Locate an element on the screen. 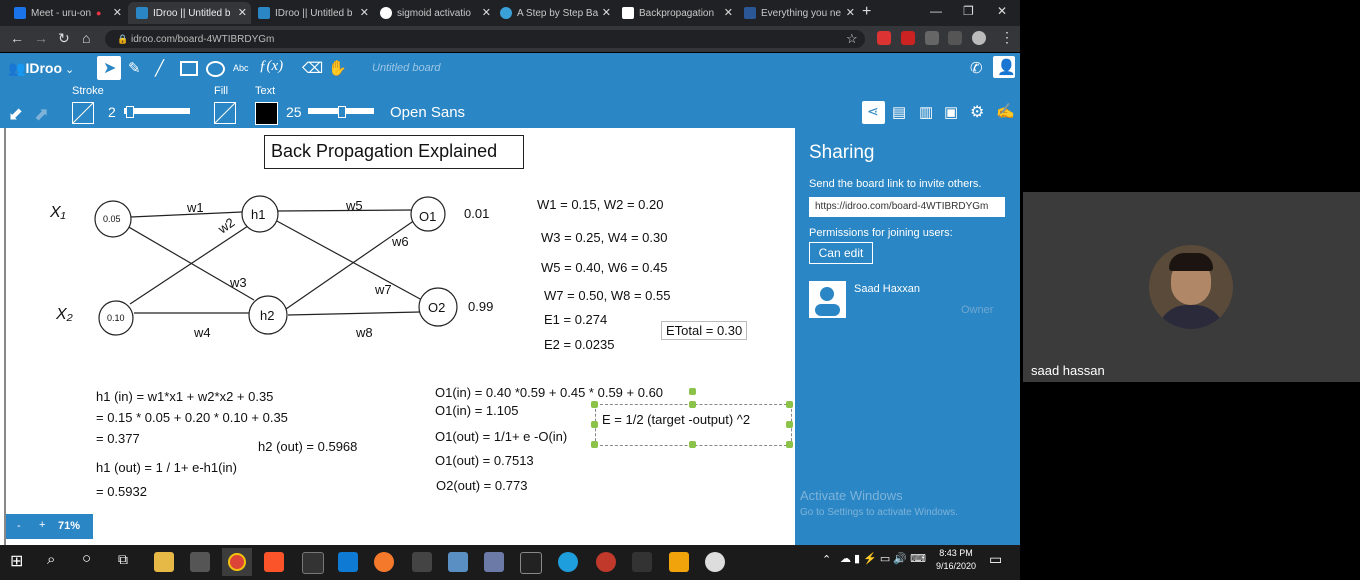 This screenshot has height=580, width=1360. permission-select: Can edit is located at coordinates (841, 253).